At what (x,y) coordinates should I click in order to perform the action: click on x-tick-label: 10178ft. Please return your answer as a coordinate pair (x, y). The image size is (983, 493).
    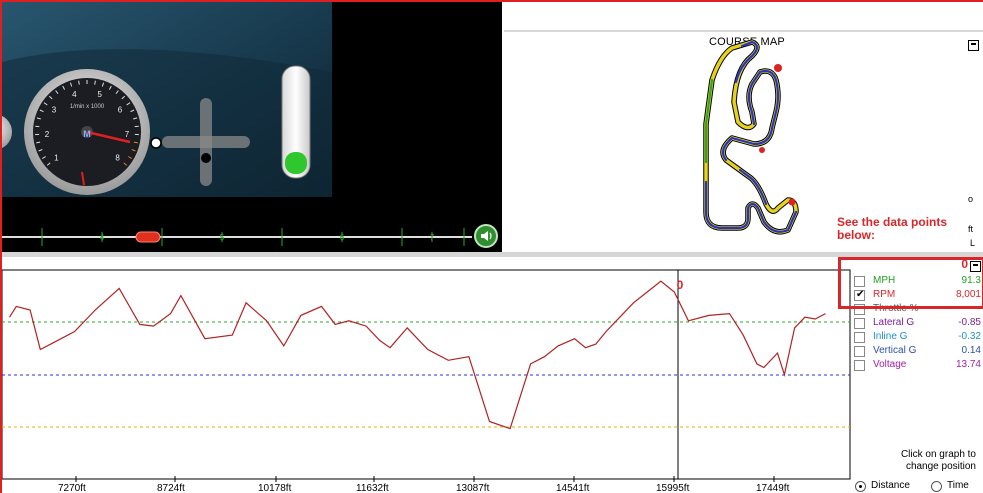
    Looking at the image, I should click on (275, 488).